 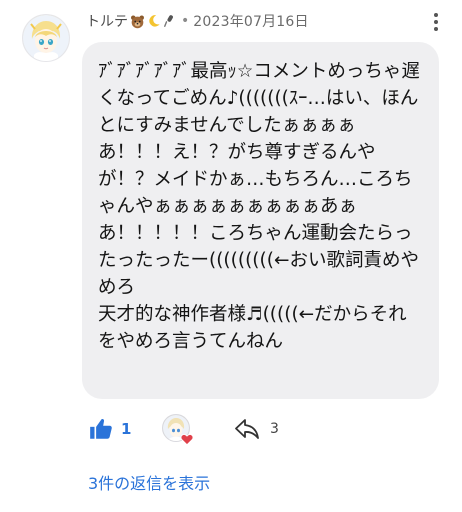 I want to click on heart-icon, so click(x=187, y=440).